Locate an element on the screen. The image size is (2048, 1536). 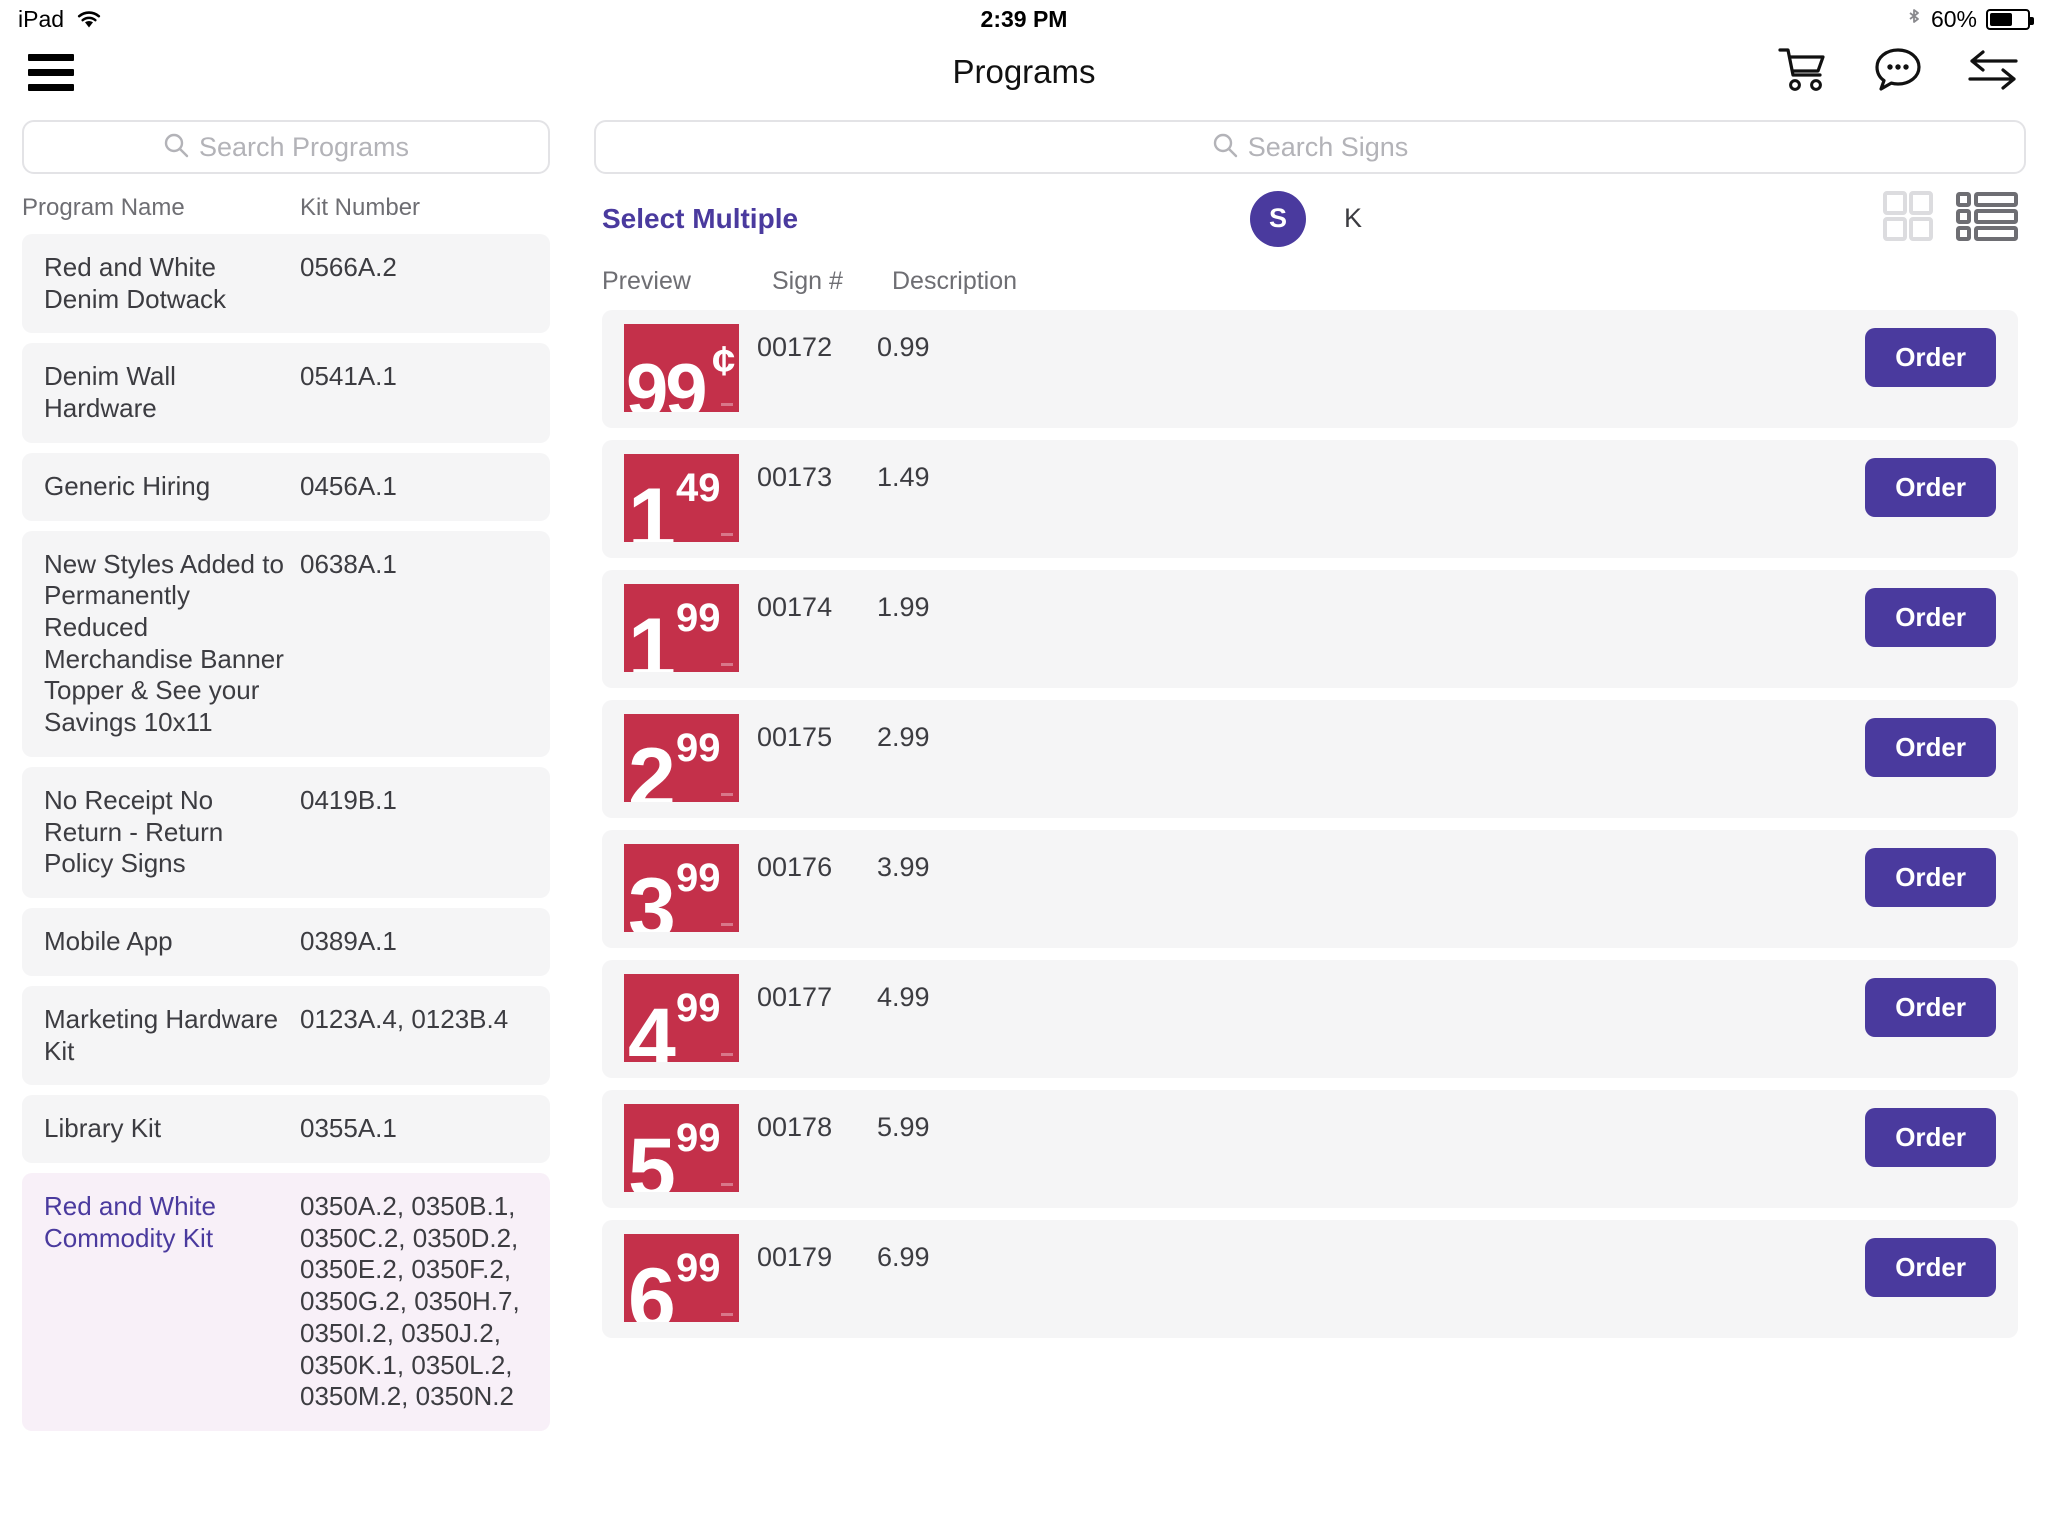
search-programs-input: Search Programs is located at coordinates (286, 147).